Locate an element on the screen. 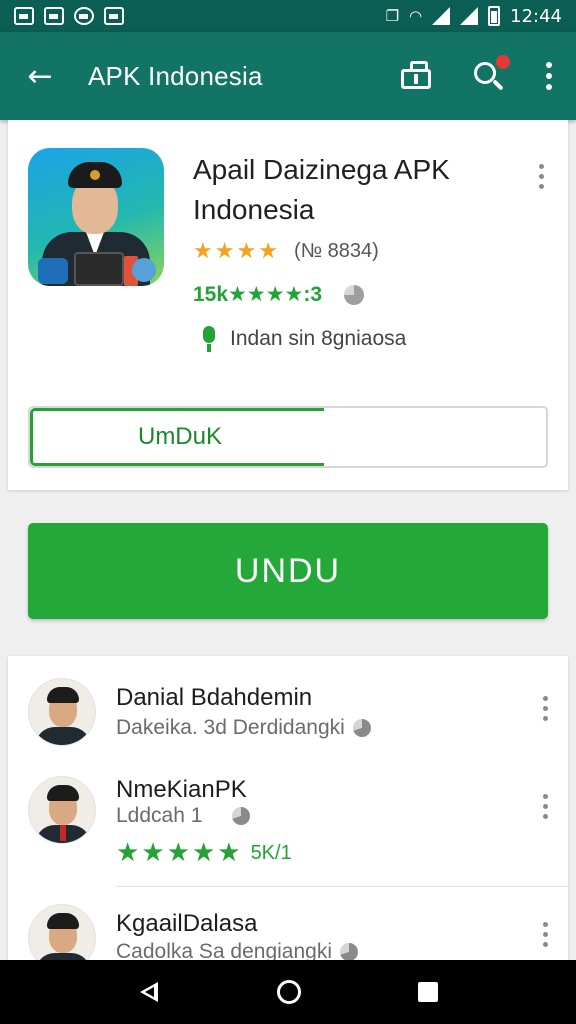  divider is located at coordinates (342, 886).